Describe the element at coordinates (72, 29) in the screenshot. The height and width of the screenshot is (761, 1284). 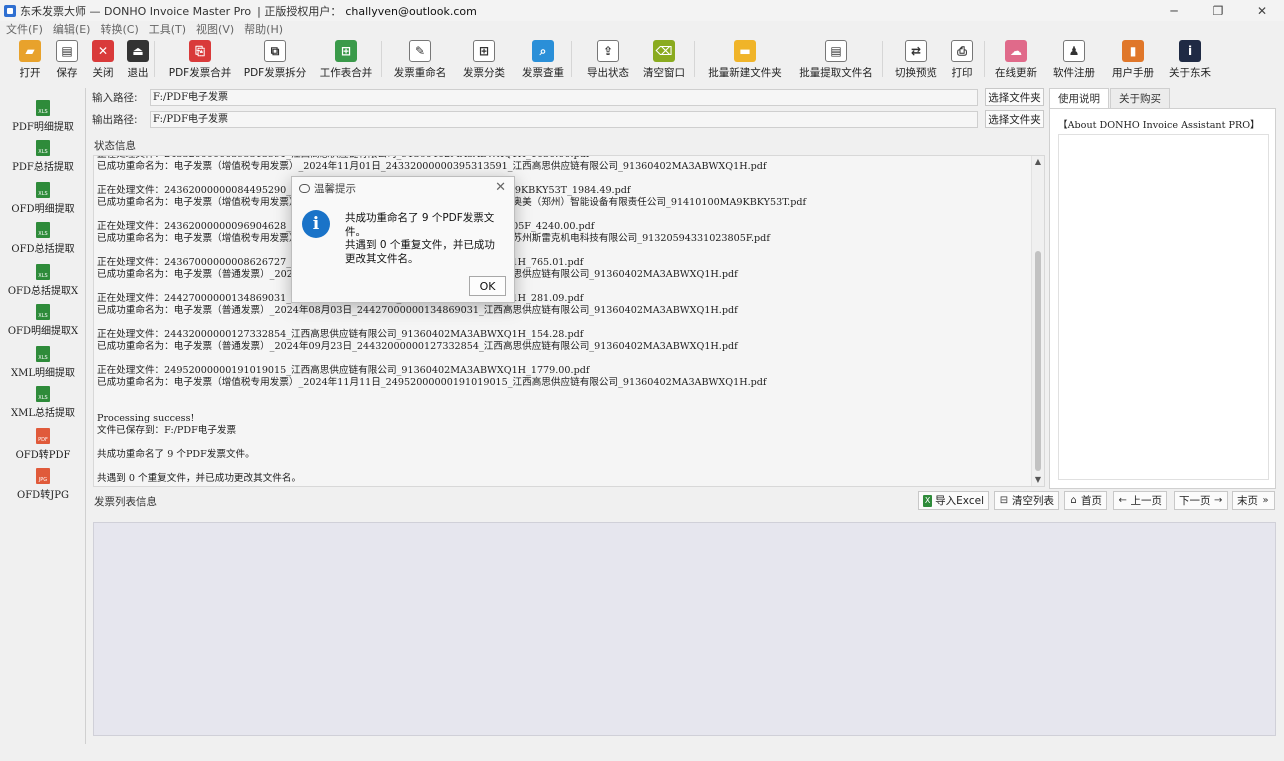
I see `menu-edit: 编辑(E)` at that location.